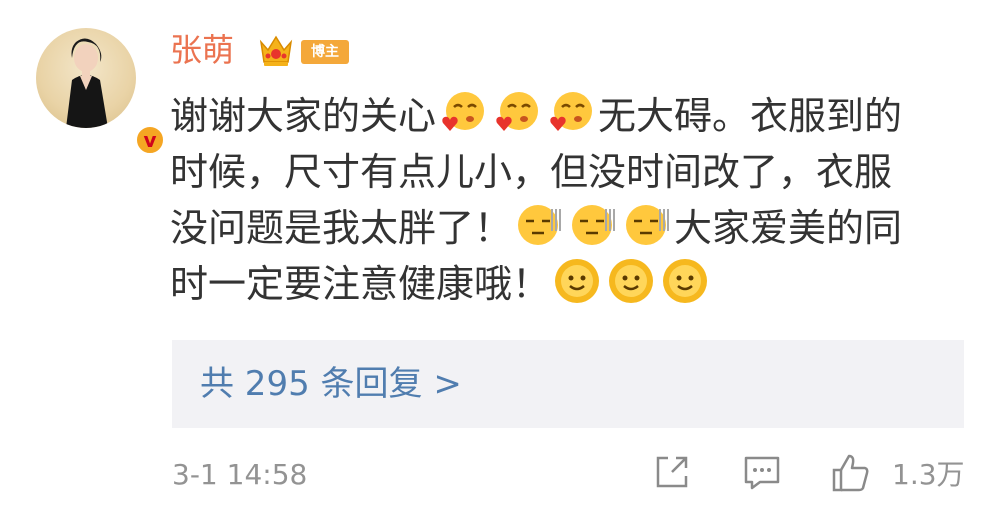 This screenshot has width=1000, height=514. I want to click on share-icon, so click(672, 472).